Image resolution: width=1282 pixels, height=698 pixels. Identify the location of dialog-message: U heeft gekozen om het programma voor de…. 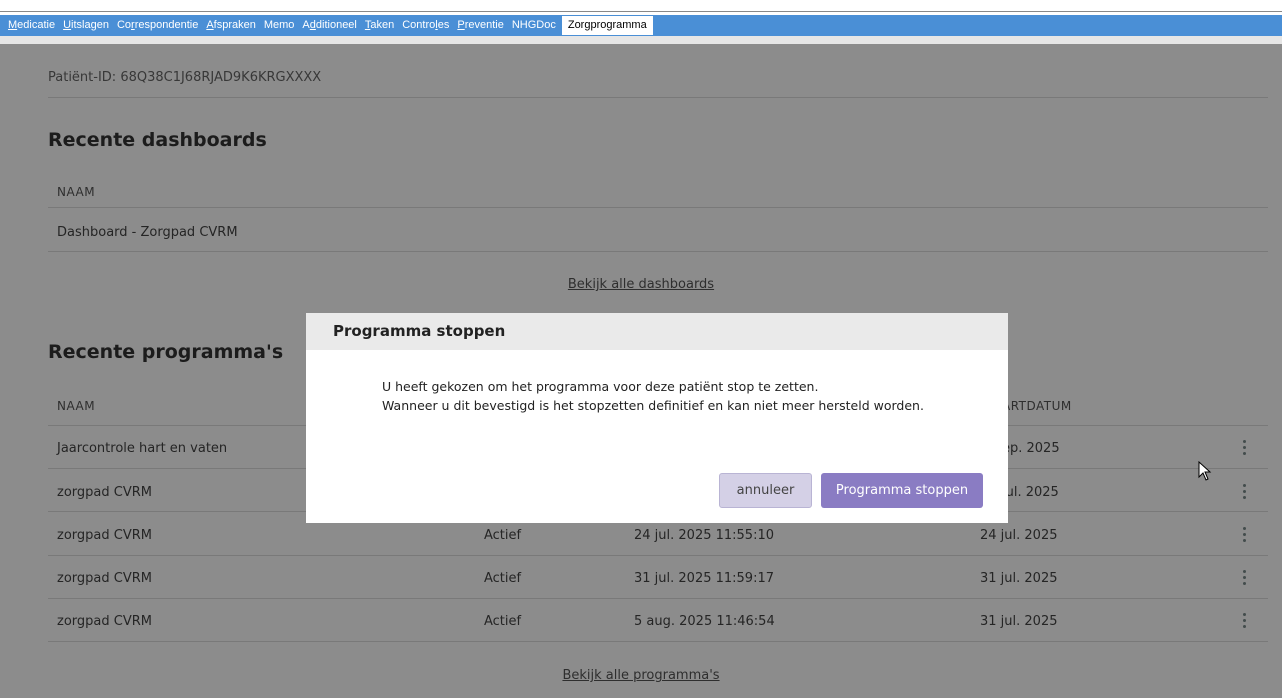
(653, 396).